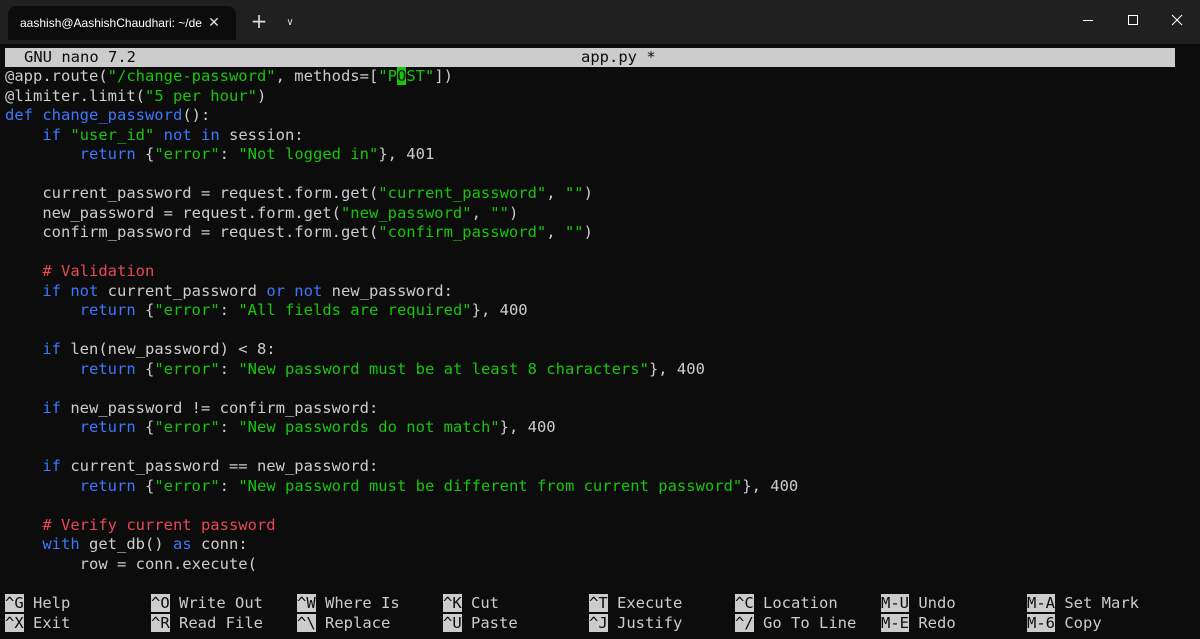 The width and height of the screenshot is (1200, 639). Describe the element at coordinates (308, 154) in the screenshot. I see `code-token: "Not logged in"` at that location.